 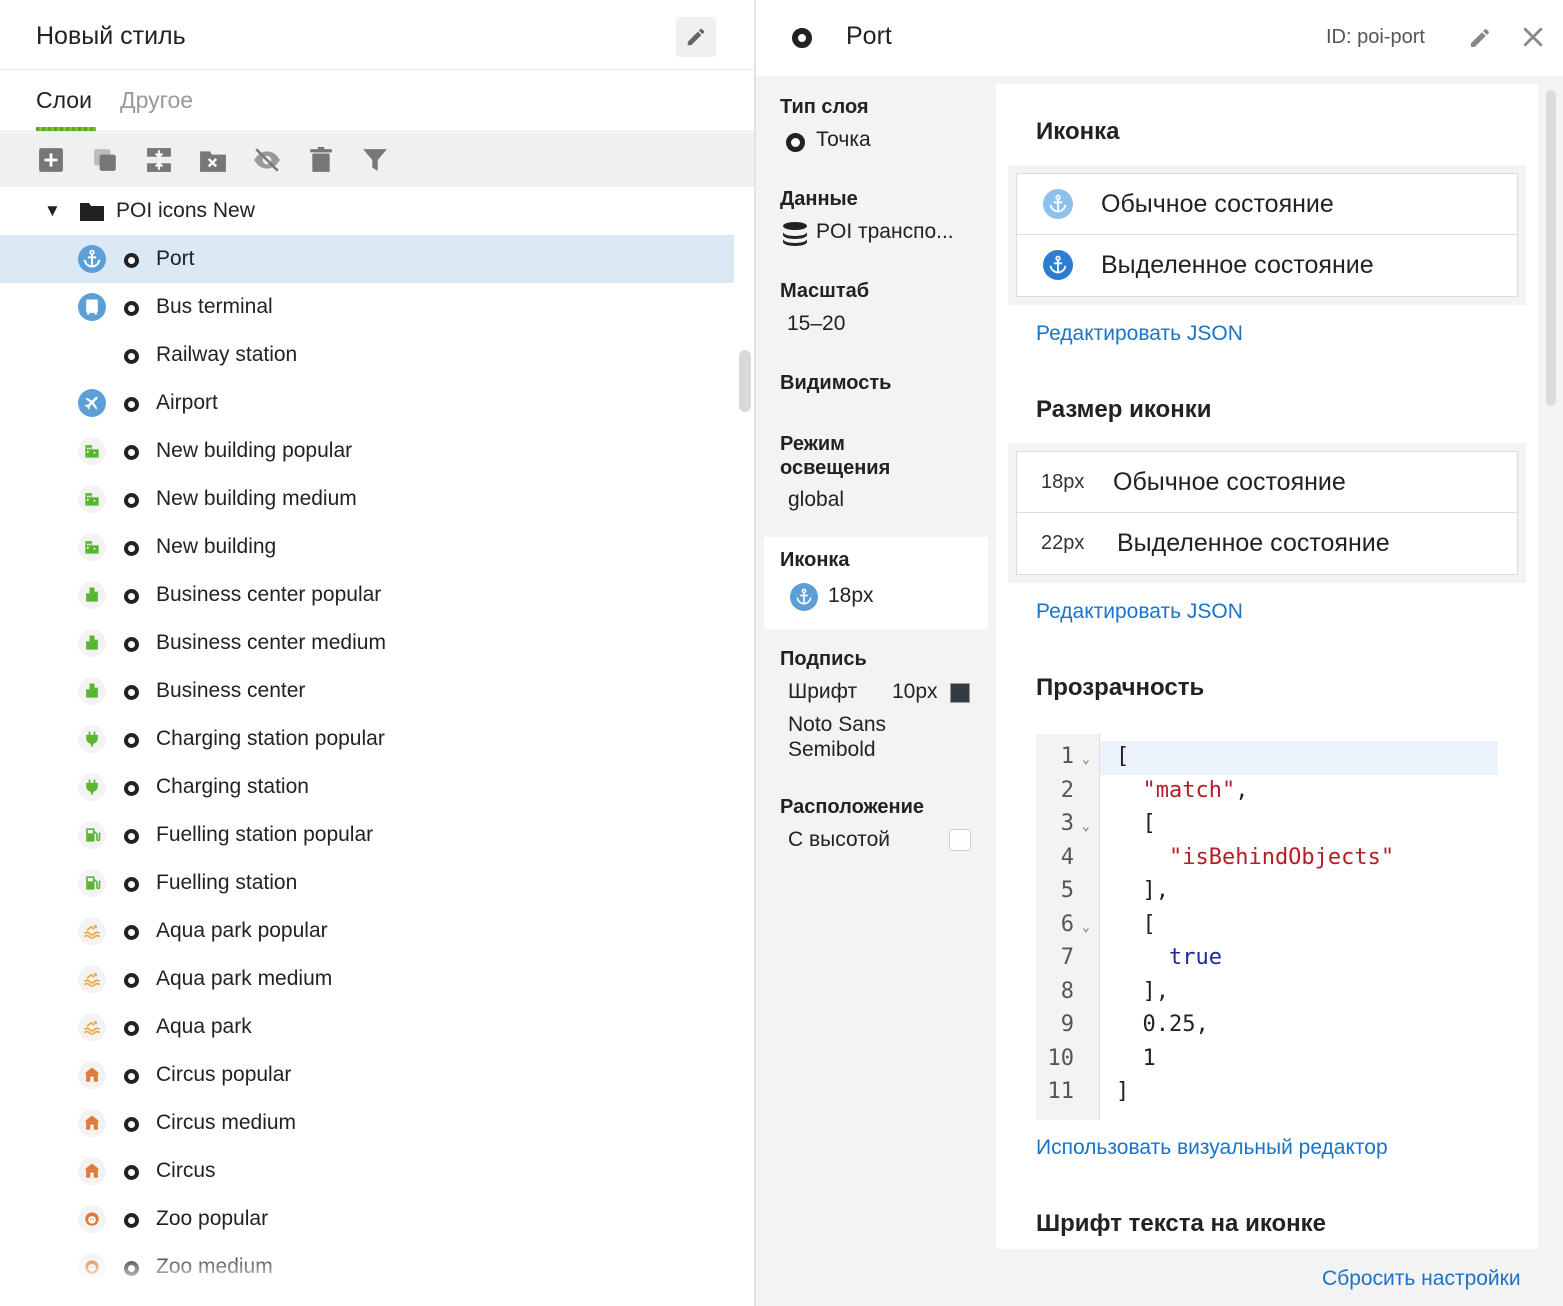 What do you see at coordinates (105, 160) in the screenshot?
I see `duplicate-button` at bounding box center [105, 160].